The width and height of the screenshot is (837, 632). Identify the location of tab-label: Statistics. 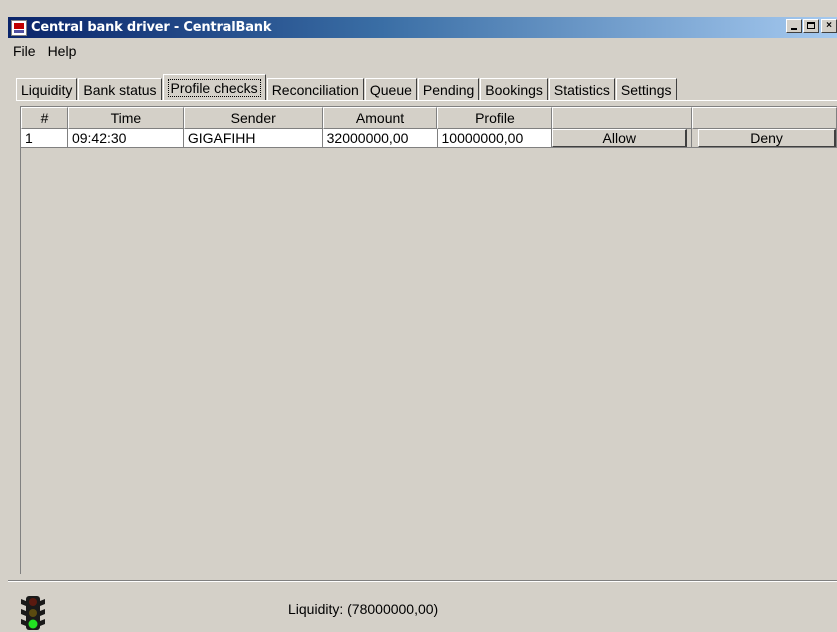
(581, 89).